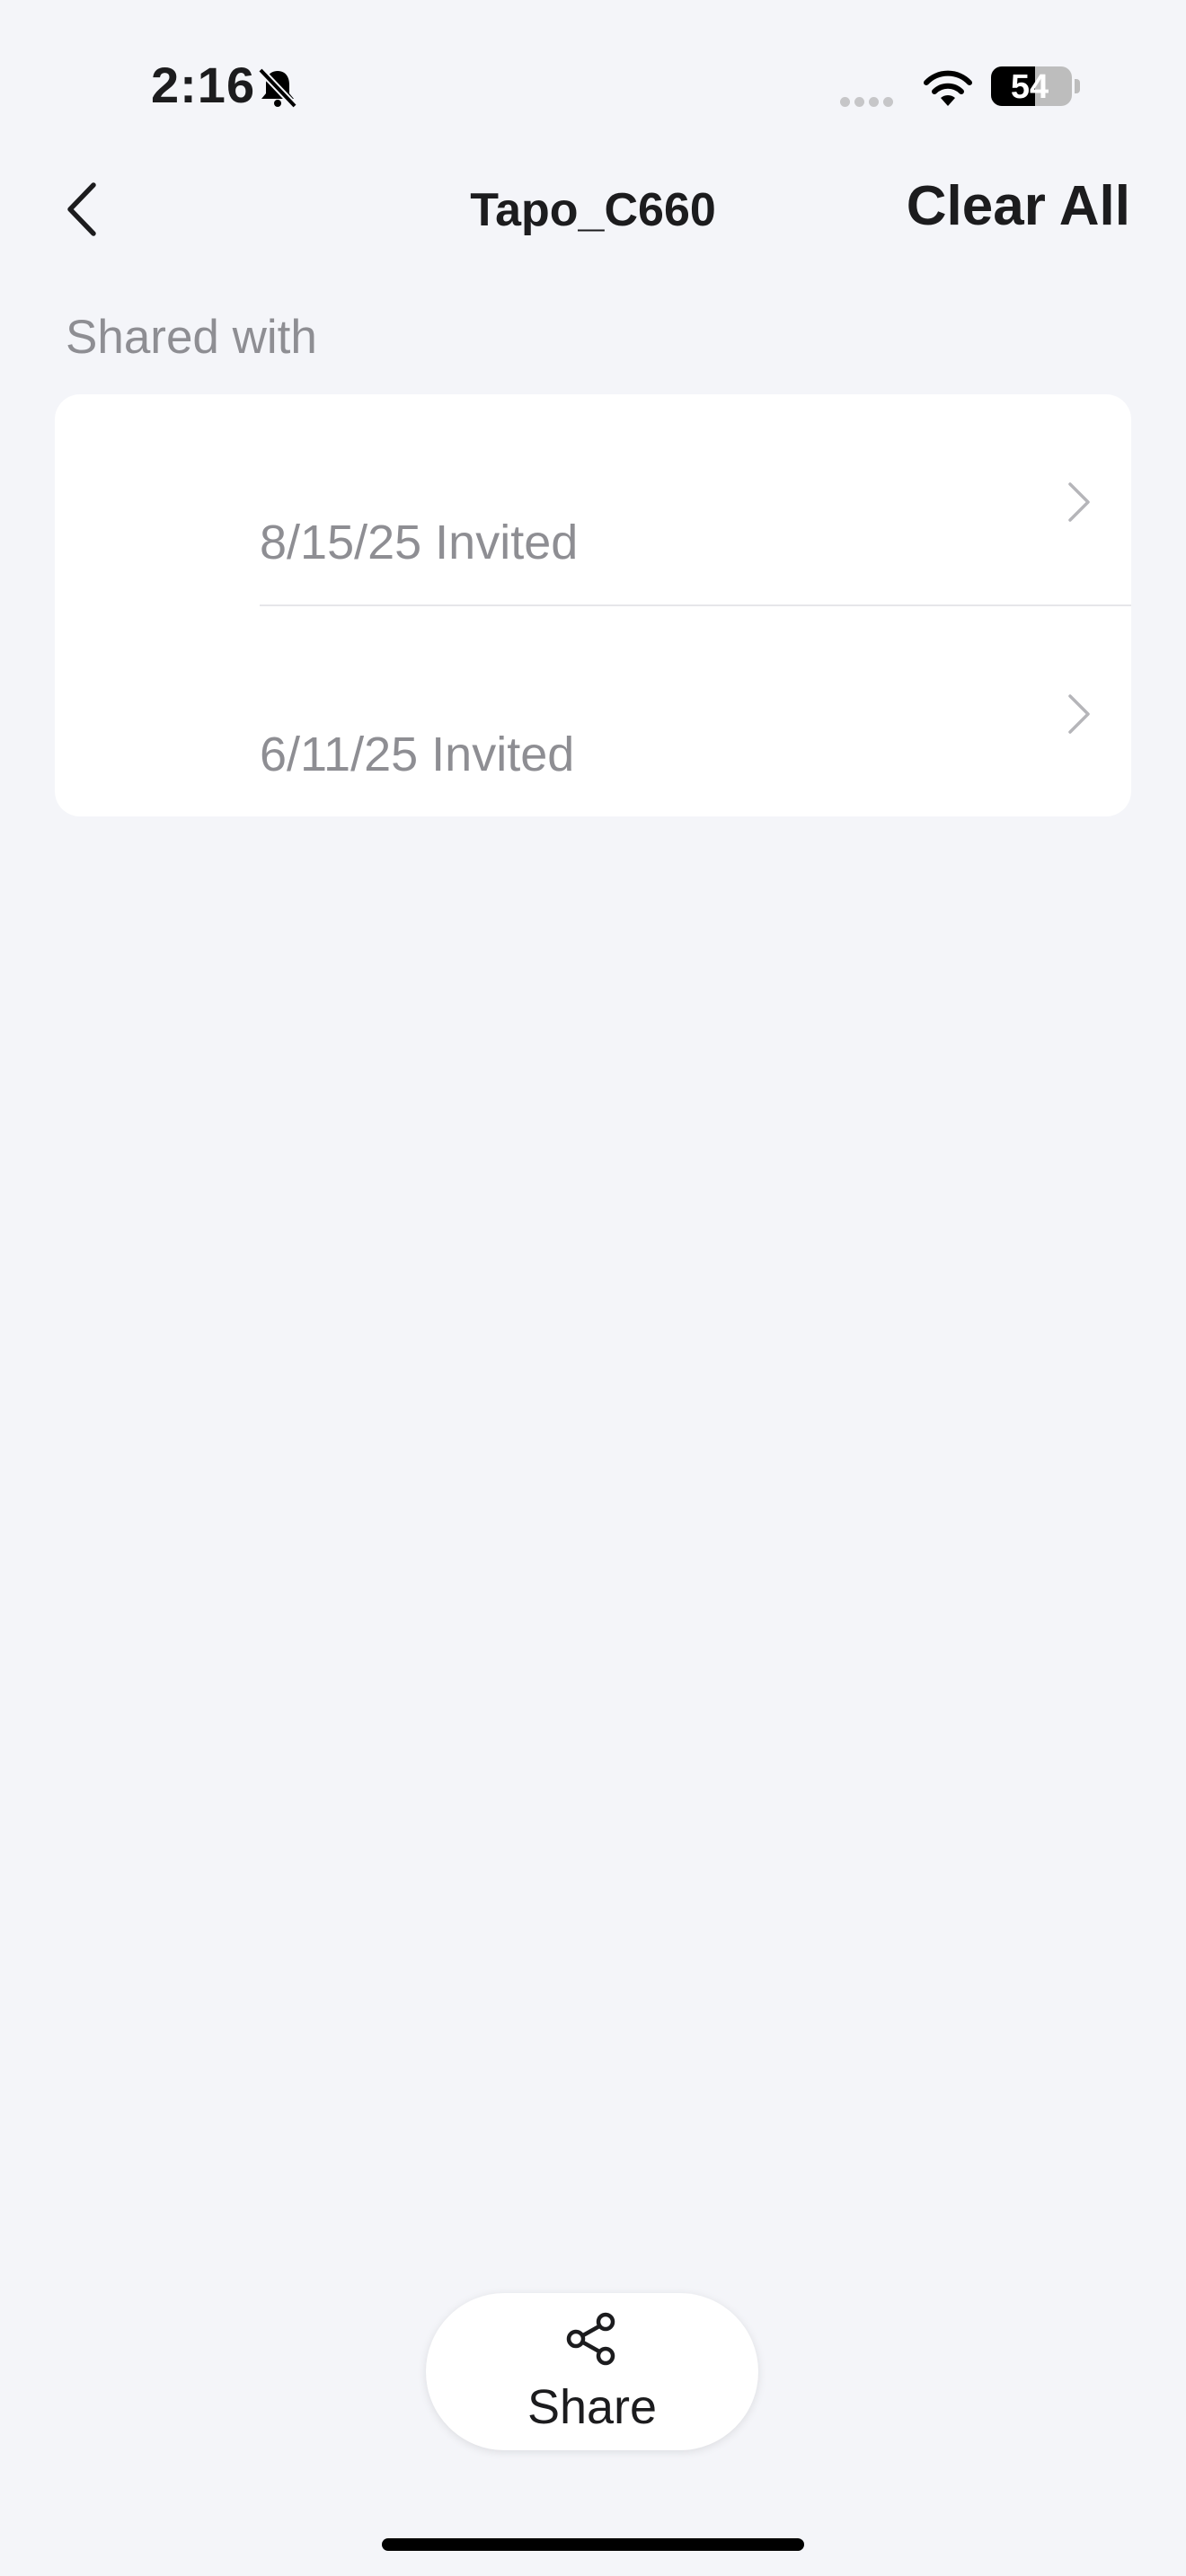 Image resolution: width=1186 pixels, height=2576 pixels. Describe the element at coordinates (417, 754) in the screenshot. I see `share-invite-date: 6/11/25 Invited` at that location.